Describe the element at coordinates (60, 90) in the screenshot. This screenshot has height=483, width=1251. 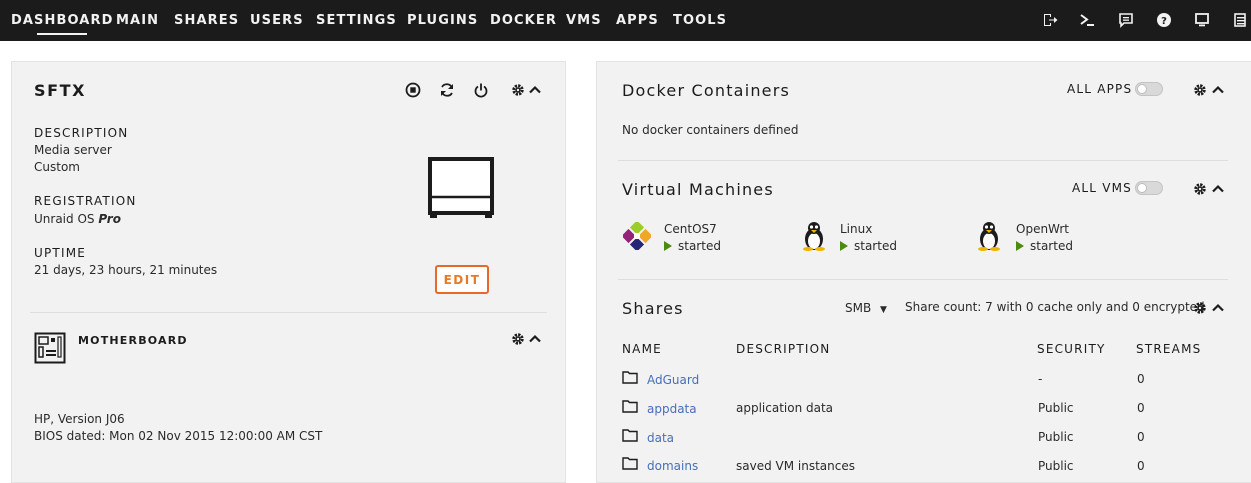
I see `server-name: SFTX` at that location.